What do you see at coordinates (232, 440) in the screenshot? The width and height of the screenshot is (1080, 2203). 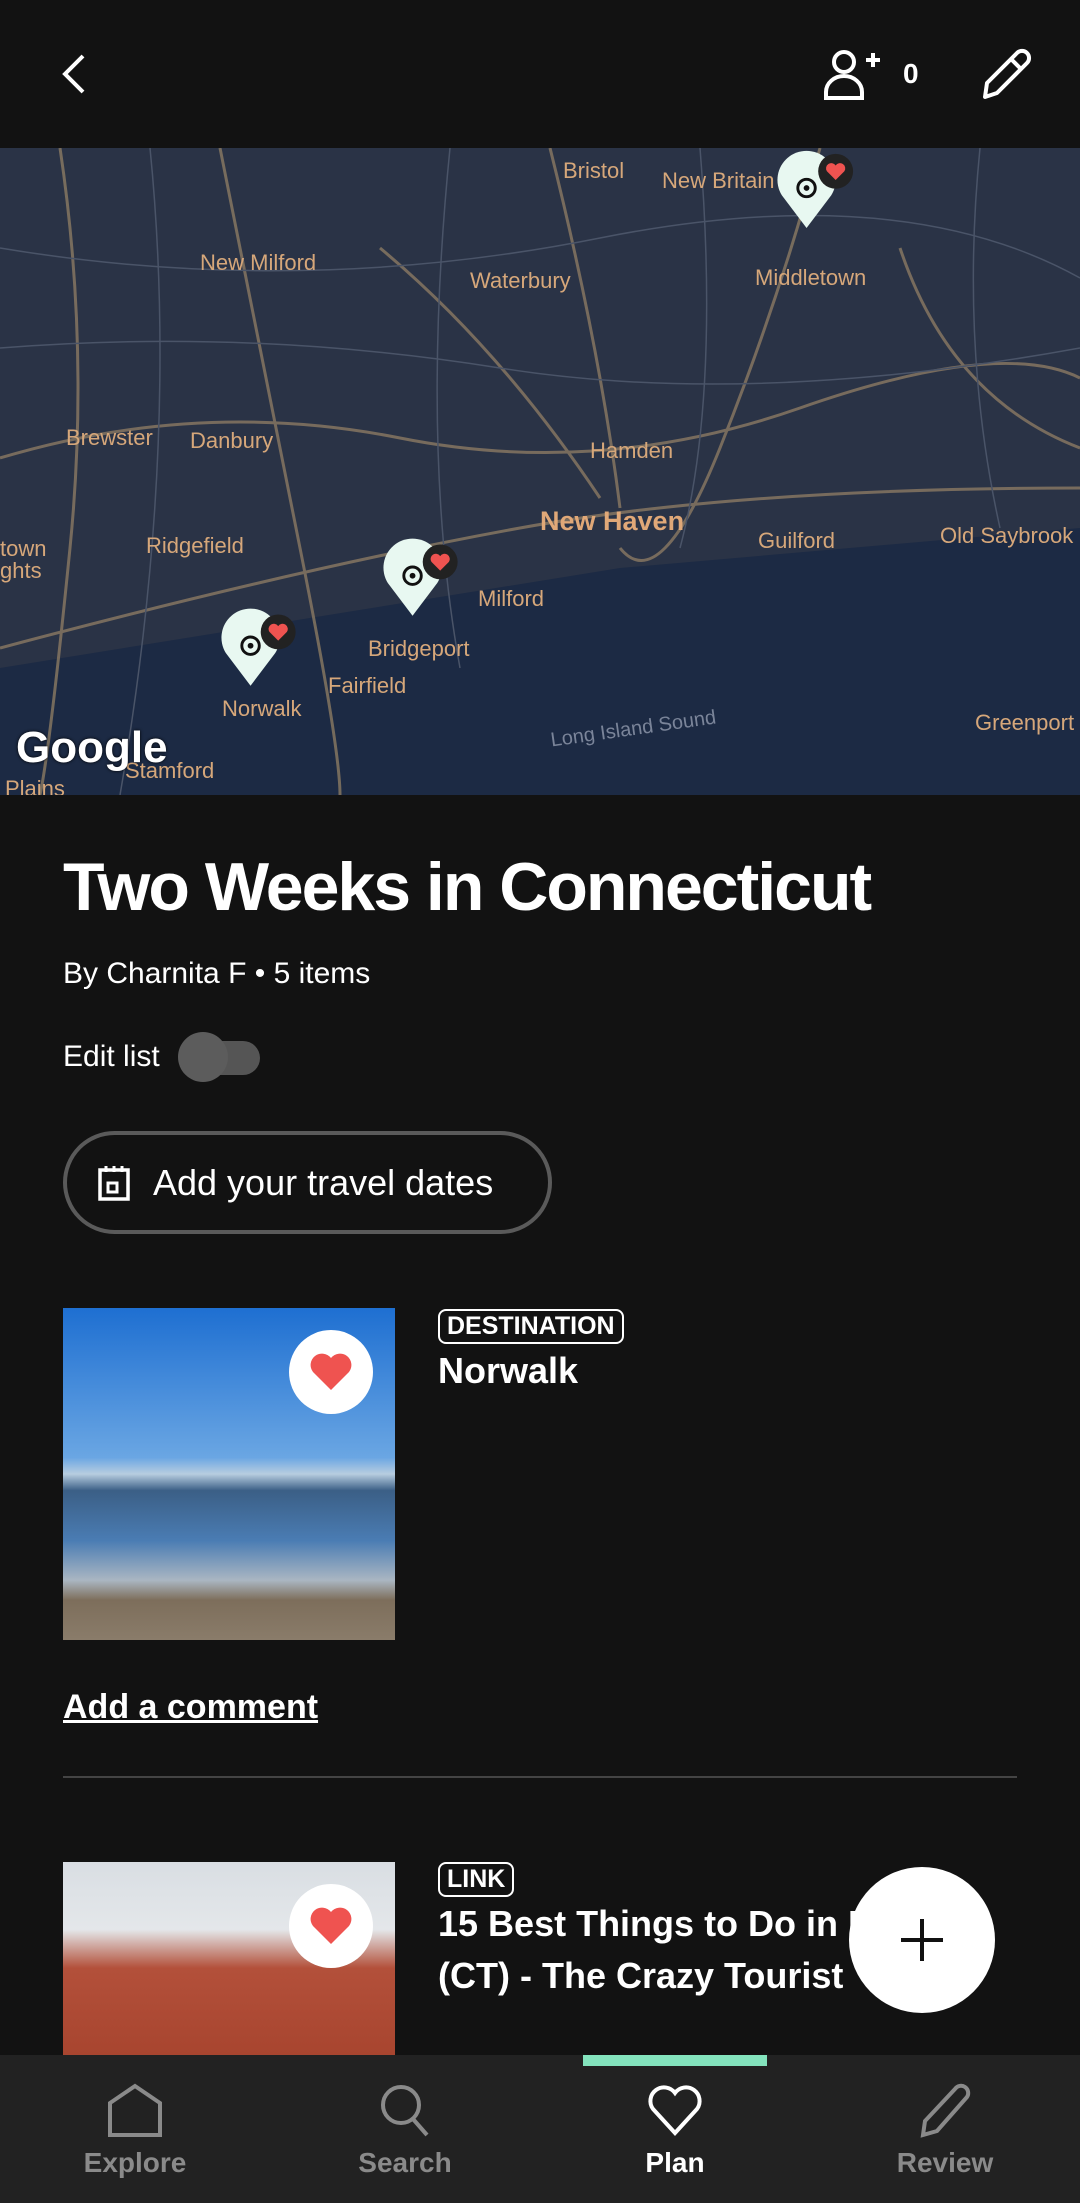 I see `map-label: Danbury` at bounding box center [232, 440].